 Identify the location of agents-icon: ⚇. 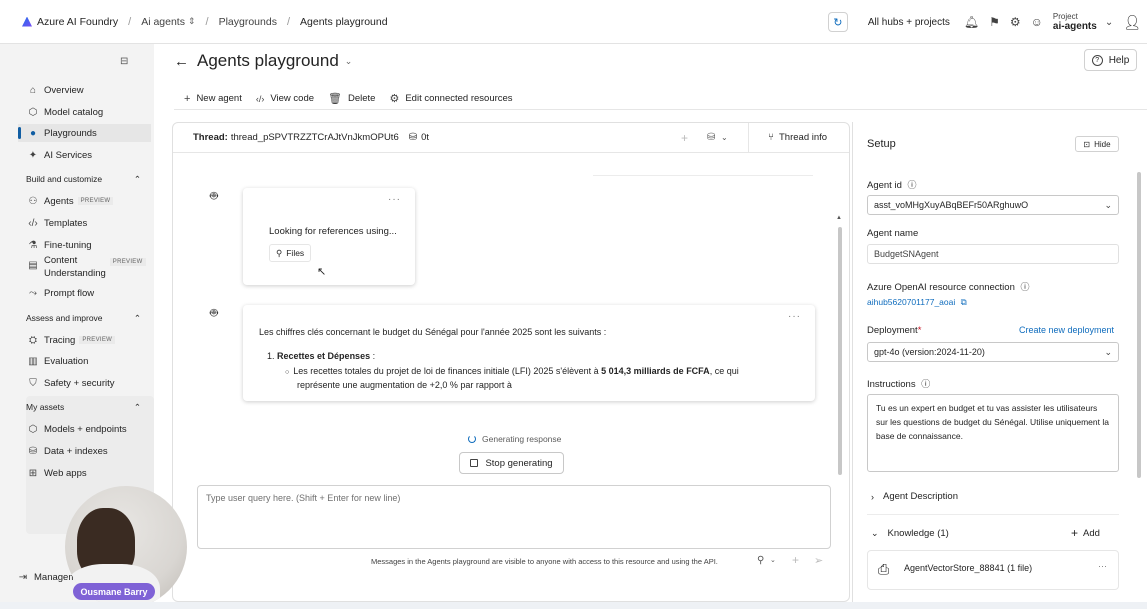
(33, 201).